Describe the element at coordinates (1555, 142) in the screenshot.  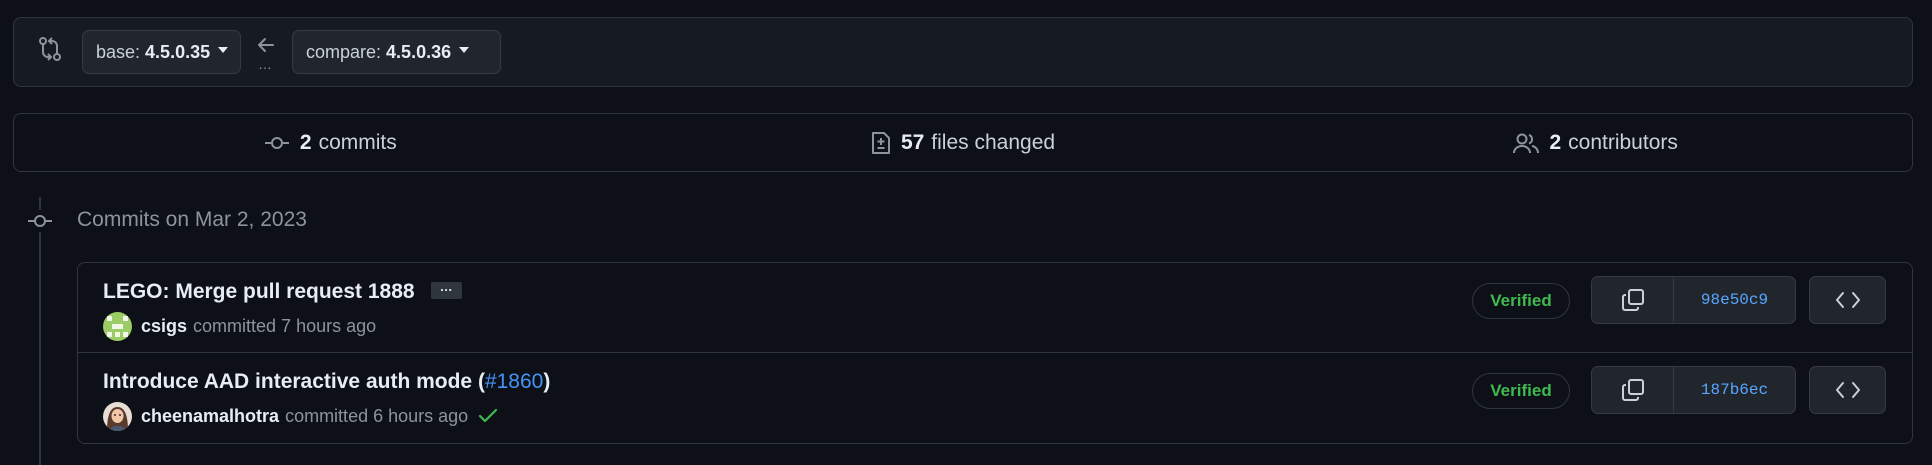
I see `contributors-count: 2` at that location.